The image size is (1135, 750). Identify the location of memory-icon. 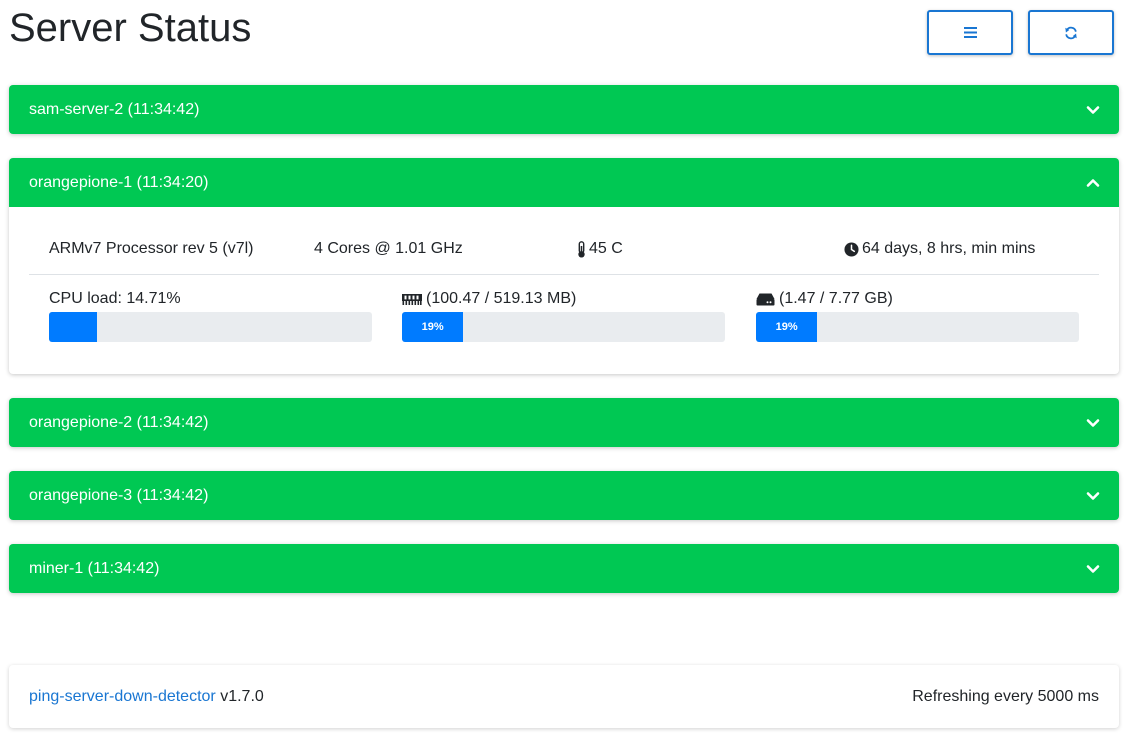
(412, 299).